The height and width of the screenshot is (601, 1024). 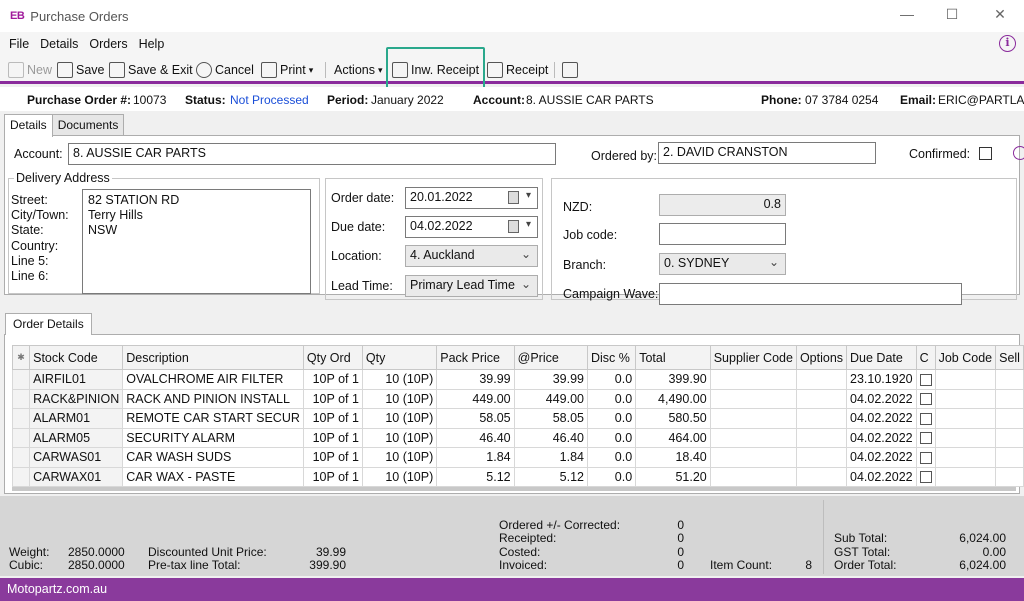 What do you see at coordinates (213, 379) in the screenshot?
I see `cell-desc: OVALCHROME AIR FILTER` at bounding box center [213, 379].